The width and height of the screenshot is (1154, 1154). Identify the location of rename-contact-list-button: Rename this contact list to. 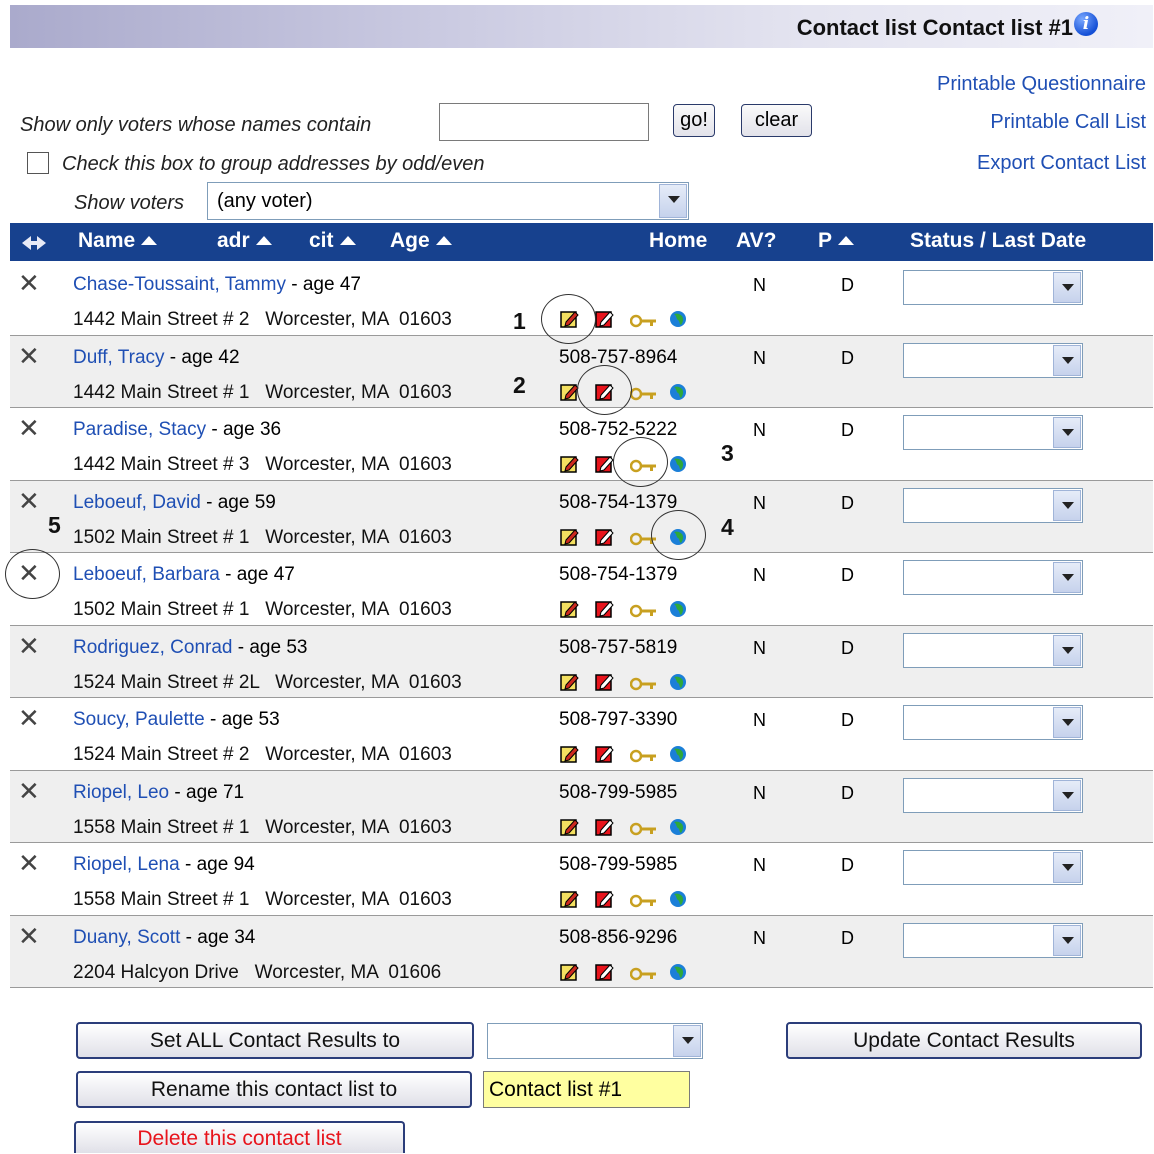
(274, 1089).